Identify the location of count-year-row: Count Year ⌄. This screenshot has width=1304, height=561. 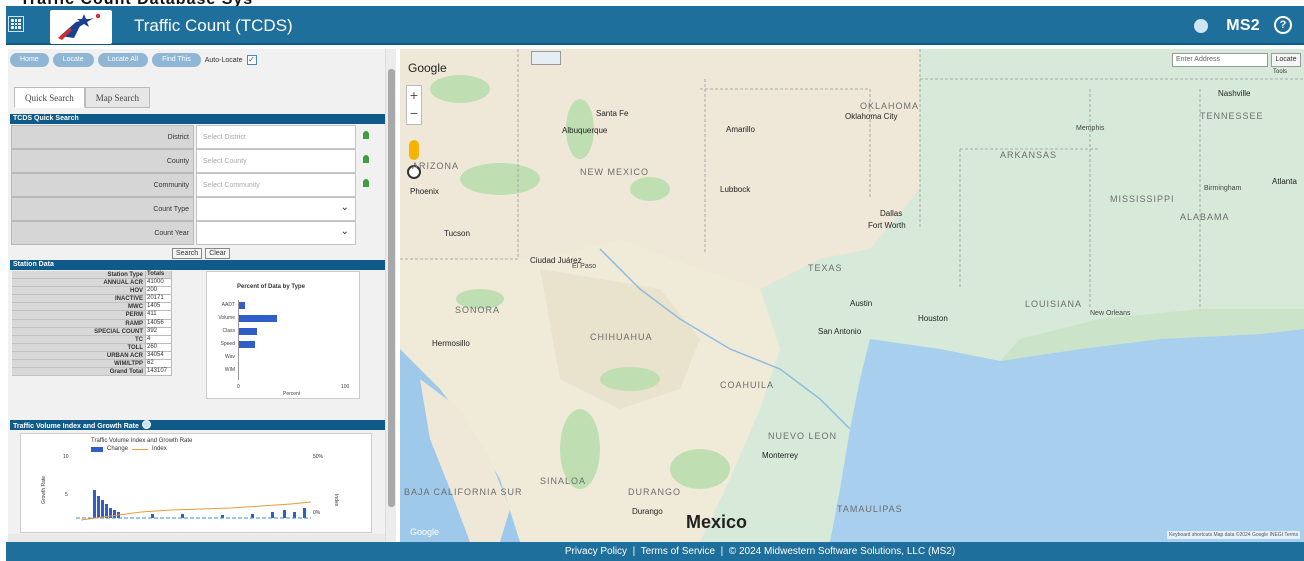
(193, 233).